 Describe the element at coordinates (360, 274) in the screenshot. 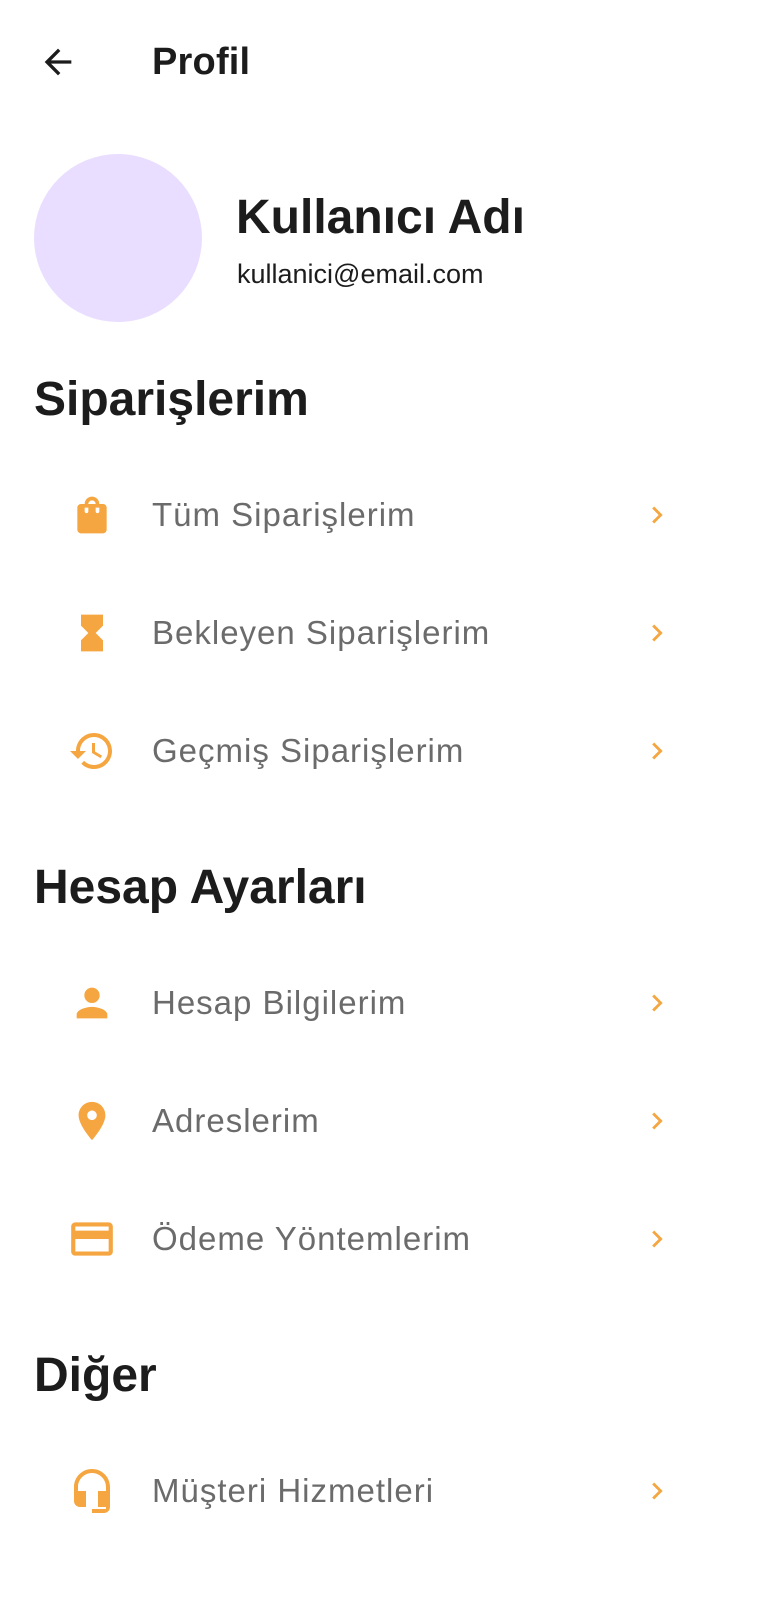

I see `user-email: kullanici@email.com` at that location.